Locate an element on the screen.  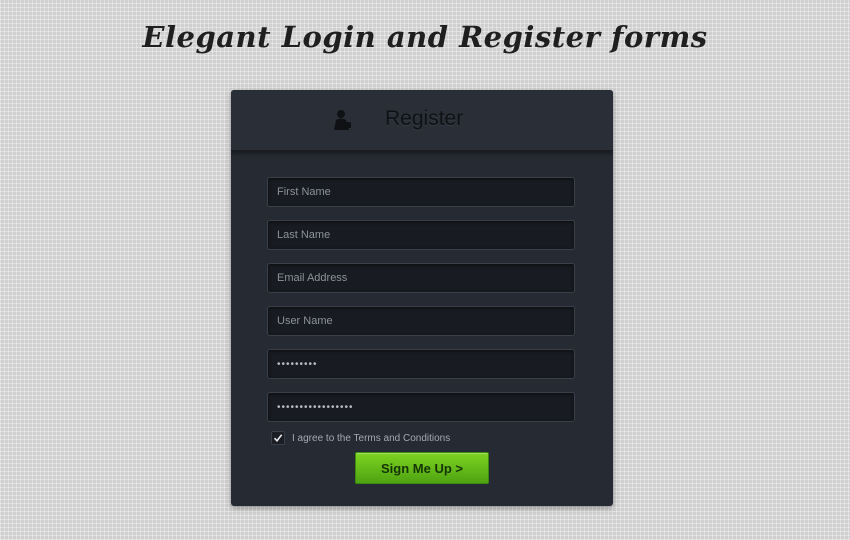
confirm-password-field is located at coordinates (421, 407).